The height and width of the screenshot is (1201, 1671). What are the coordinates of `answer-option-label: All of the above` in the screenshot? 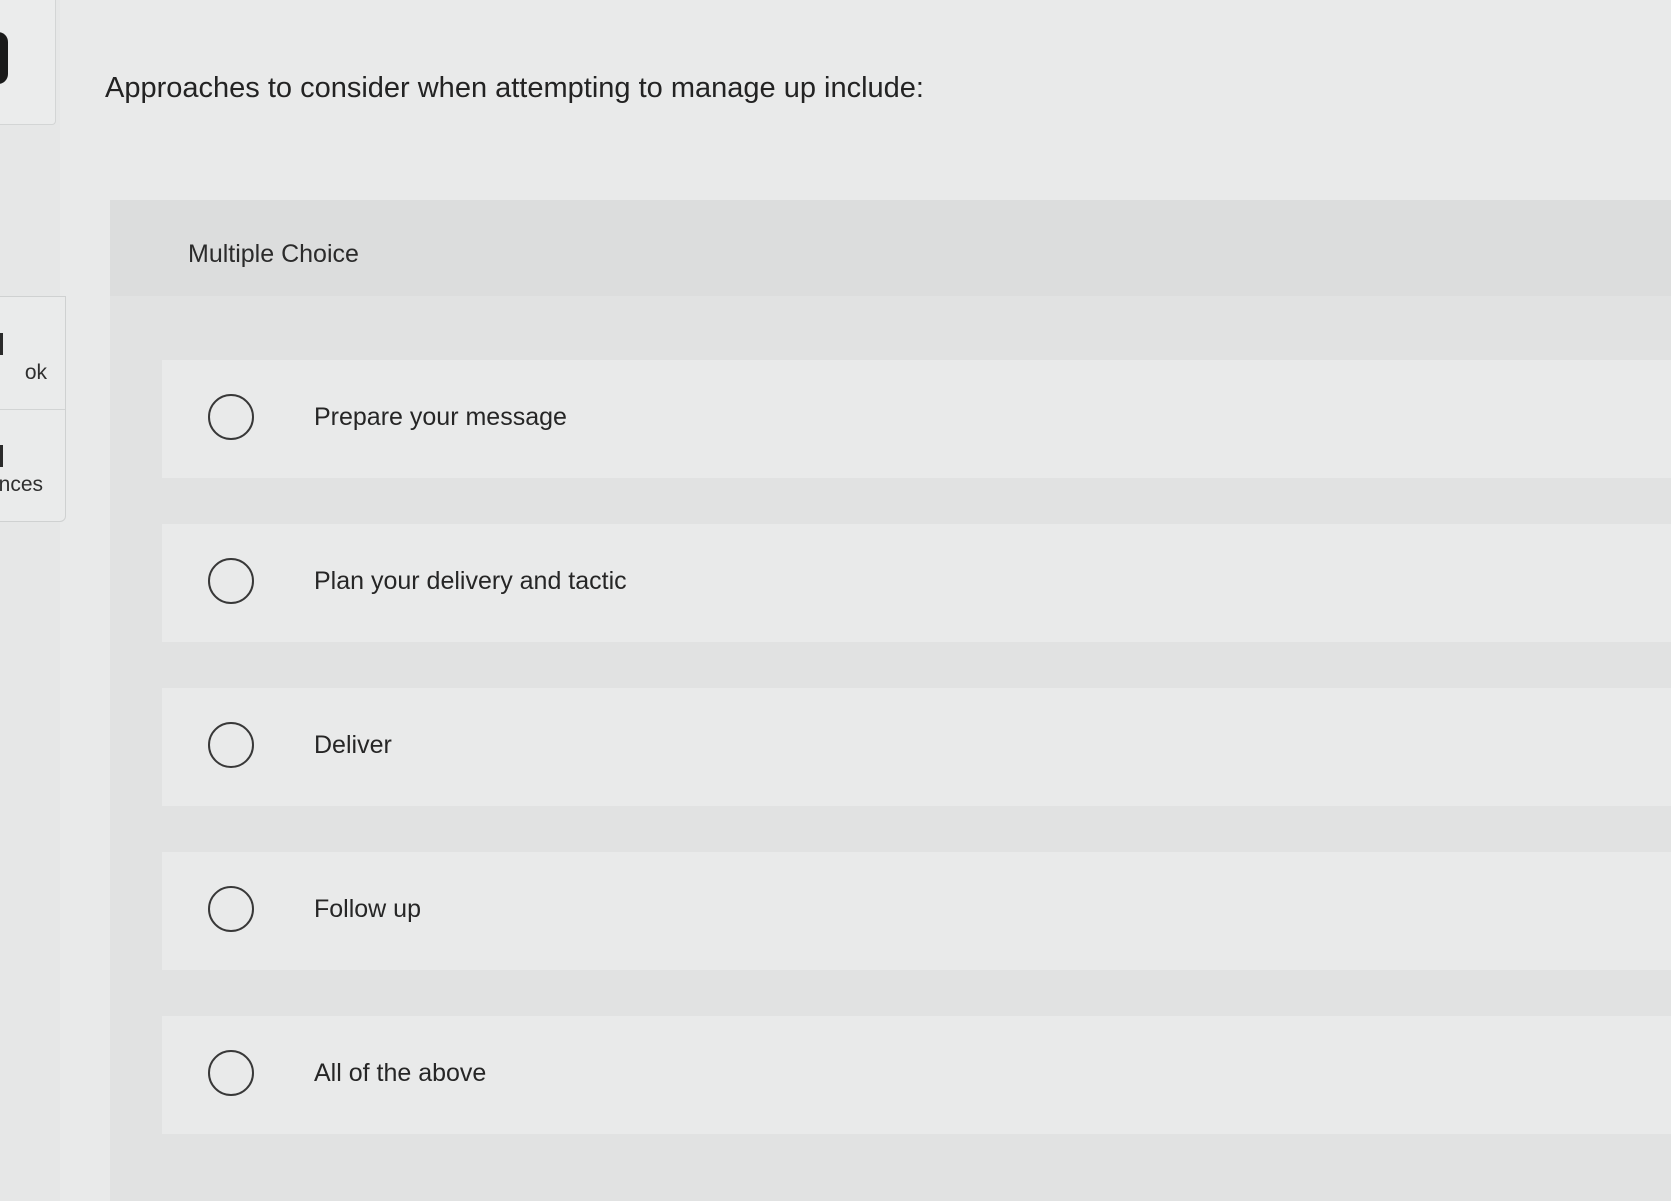 It's located at (400, 1073).